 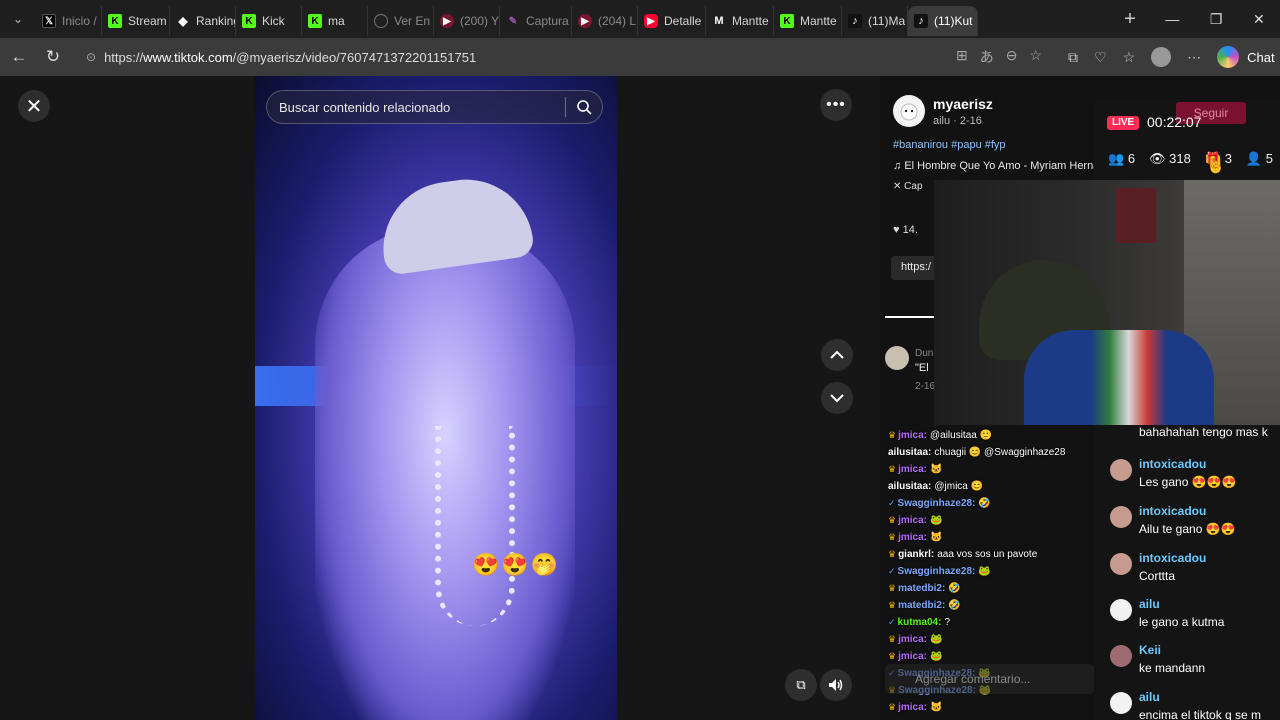 I want to click on overlay-chat-message: ♛ jmica: 🐸, so click(x=915, y=639).